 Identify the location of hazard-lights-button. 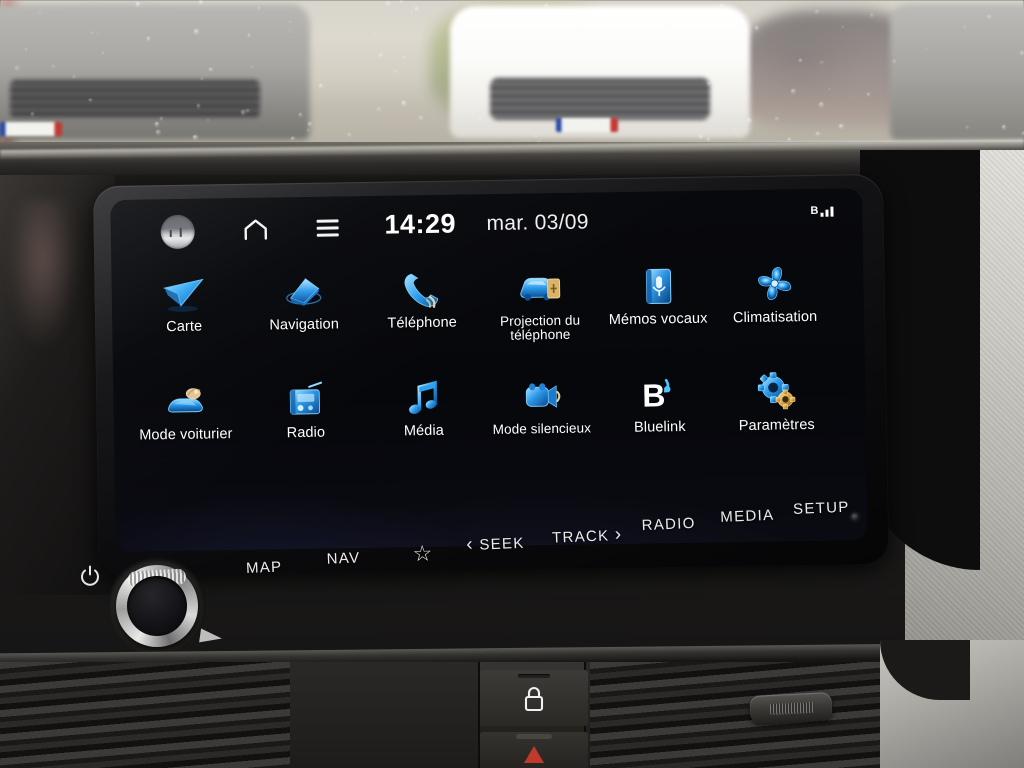
(534, 750).